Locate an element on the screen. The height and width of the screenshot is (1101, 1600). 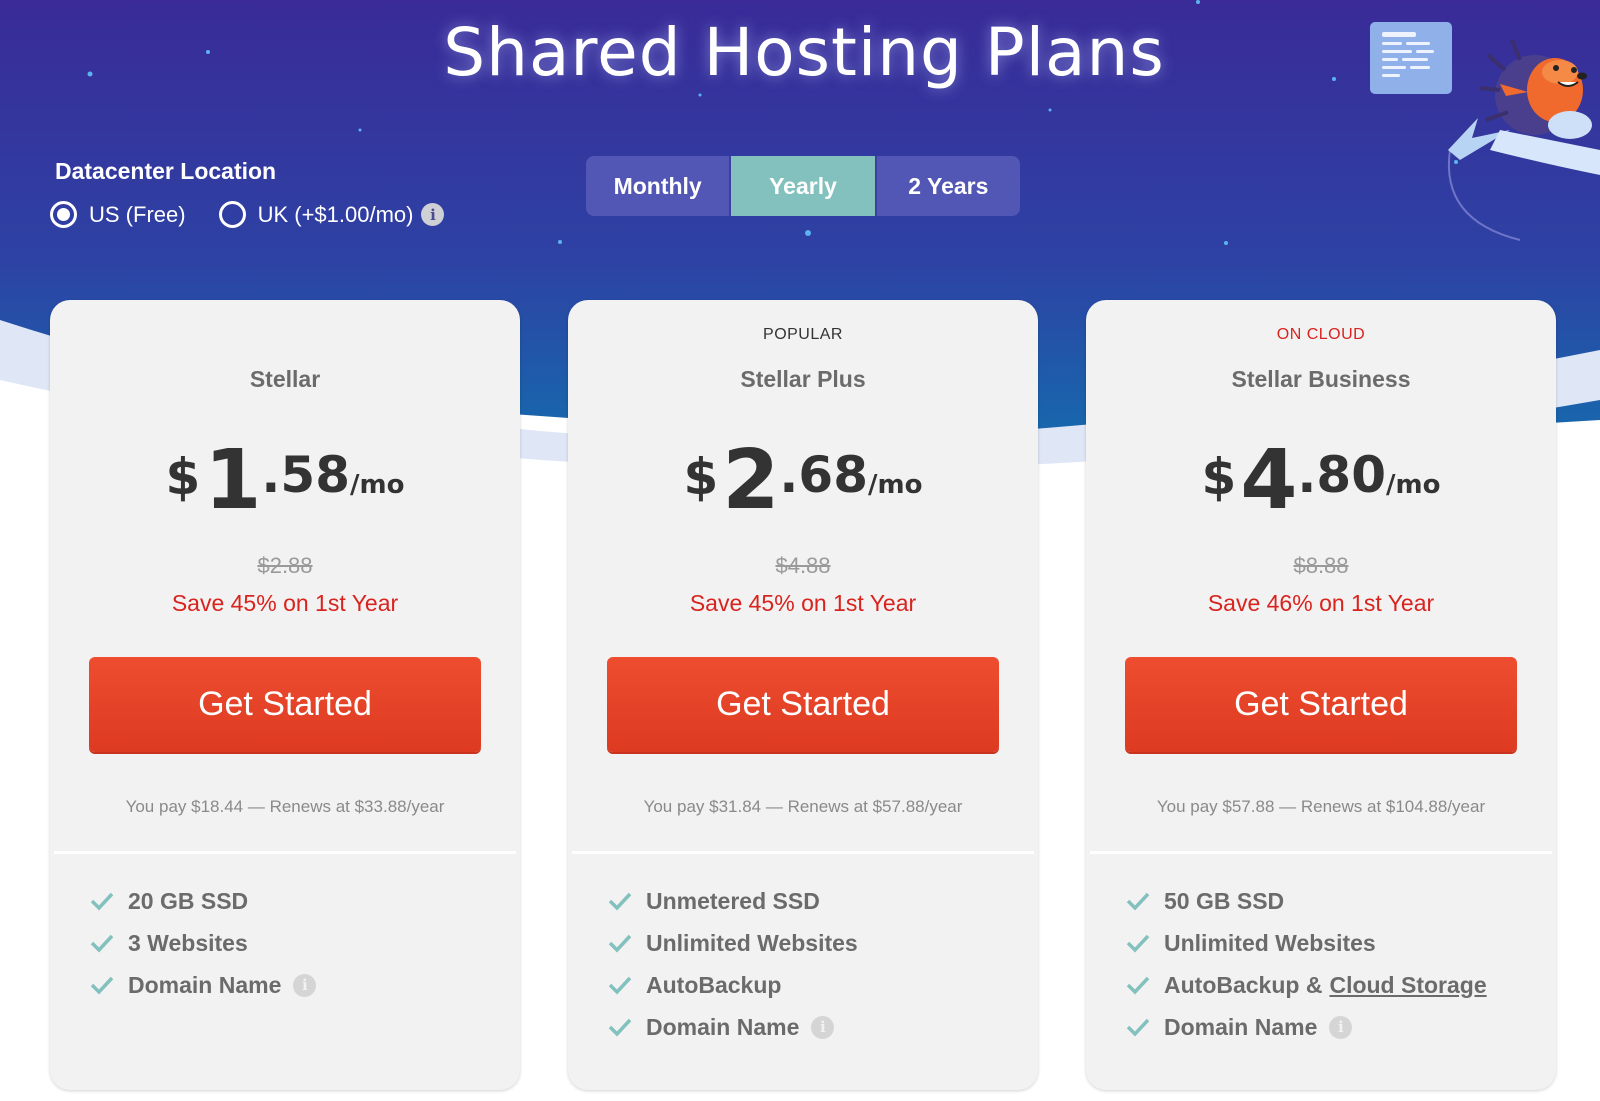
tab-monthly: Monthly is located at coordinates (659, 186).